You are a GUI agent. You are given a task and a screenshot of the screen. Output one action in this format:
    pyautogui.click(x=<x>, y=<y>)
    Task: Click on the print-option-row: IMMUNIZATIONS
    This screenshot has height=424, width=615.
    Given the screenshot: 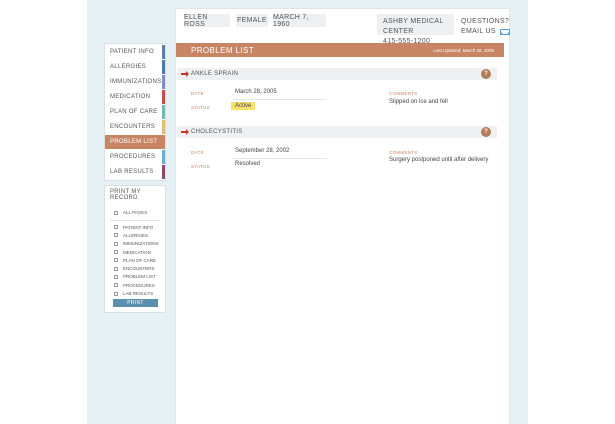 What is the action you would take?
    pyautogui.click(x=135, y=244)
    